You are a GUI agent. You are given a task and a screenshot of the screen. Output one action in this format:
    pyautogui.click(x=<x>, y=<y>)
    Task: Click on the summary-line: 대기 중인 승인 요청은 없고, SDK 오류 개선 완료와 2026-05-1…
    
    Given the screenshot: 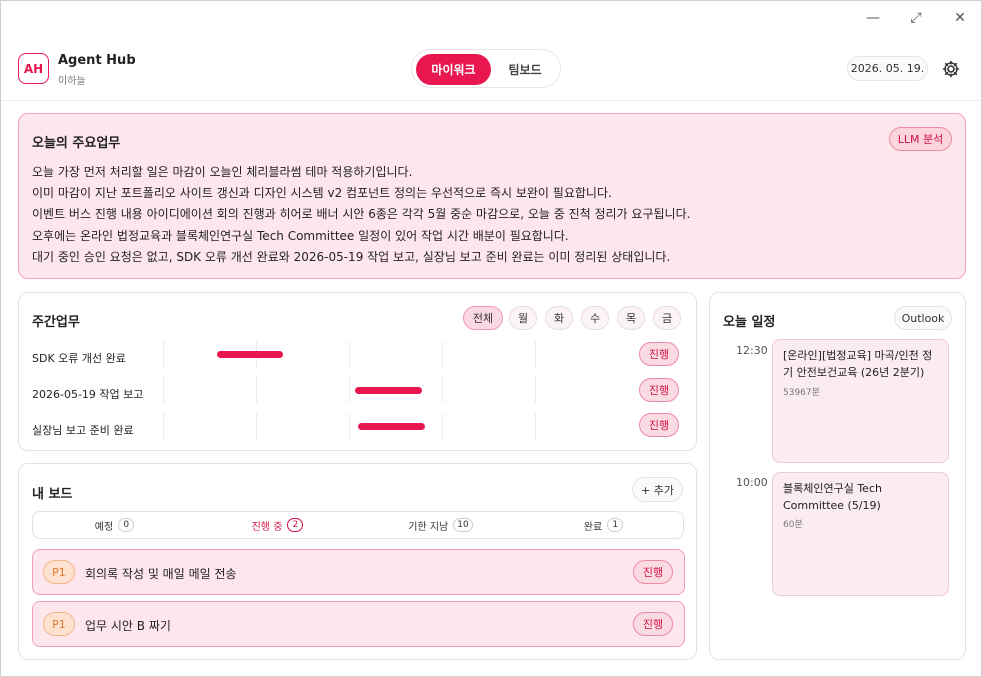 What is the action you would take?
    pyautogui.click(x=351, y=256)
    